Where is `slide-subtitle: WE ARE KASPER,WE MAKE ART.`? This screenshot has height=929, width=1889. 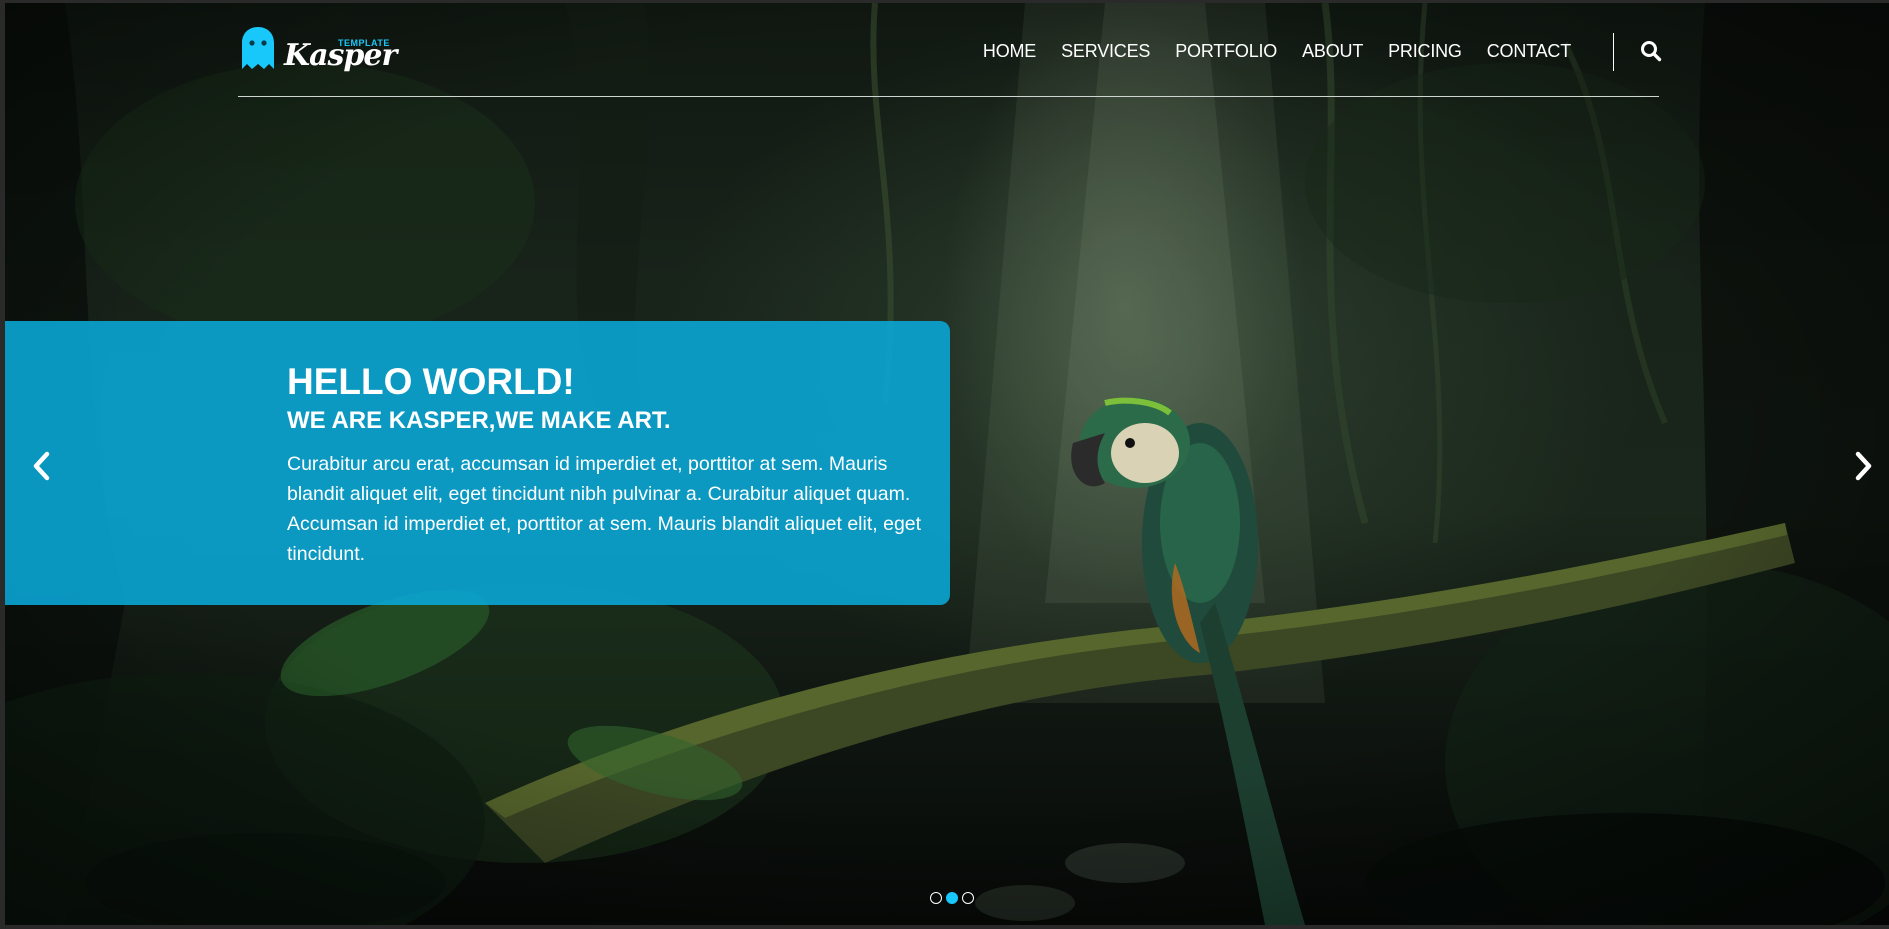 slide-subtitle: WE ARE KASPER,WE MAKE ART. is located at coordinates (479, 420).